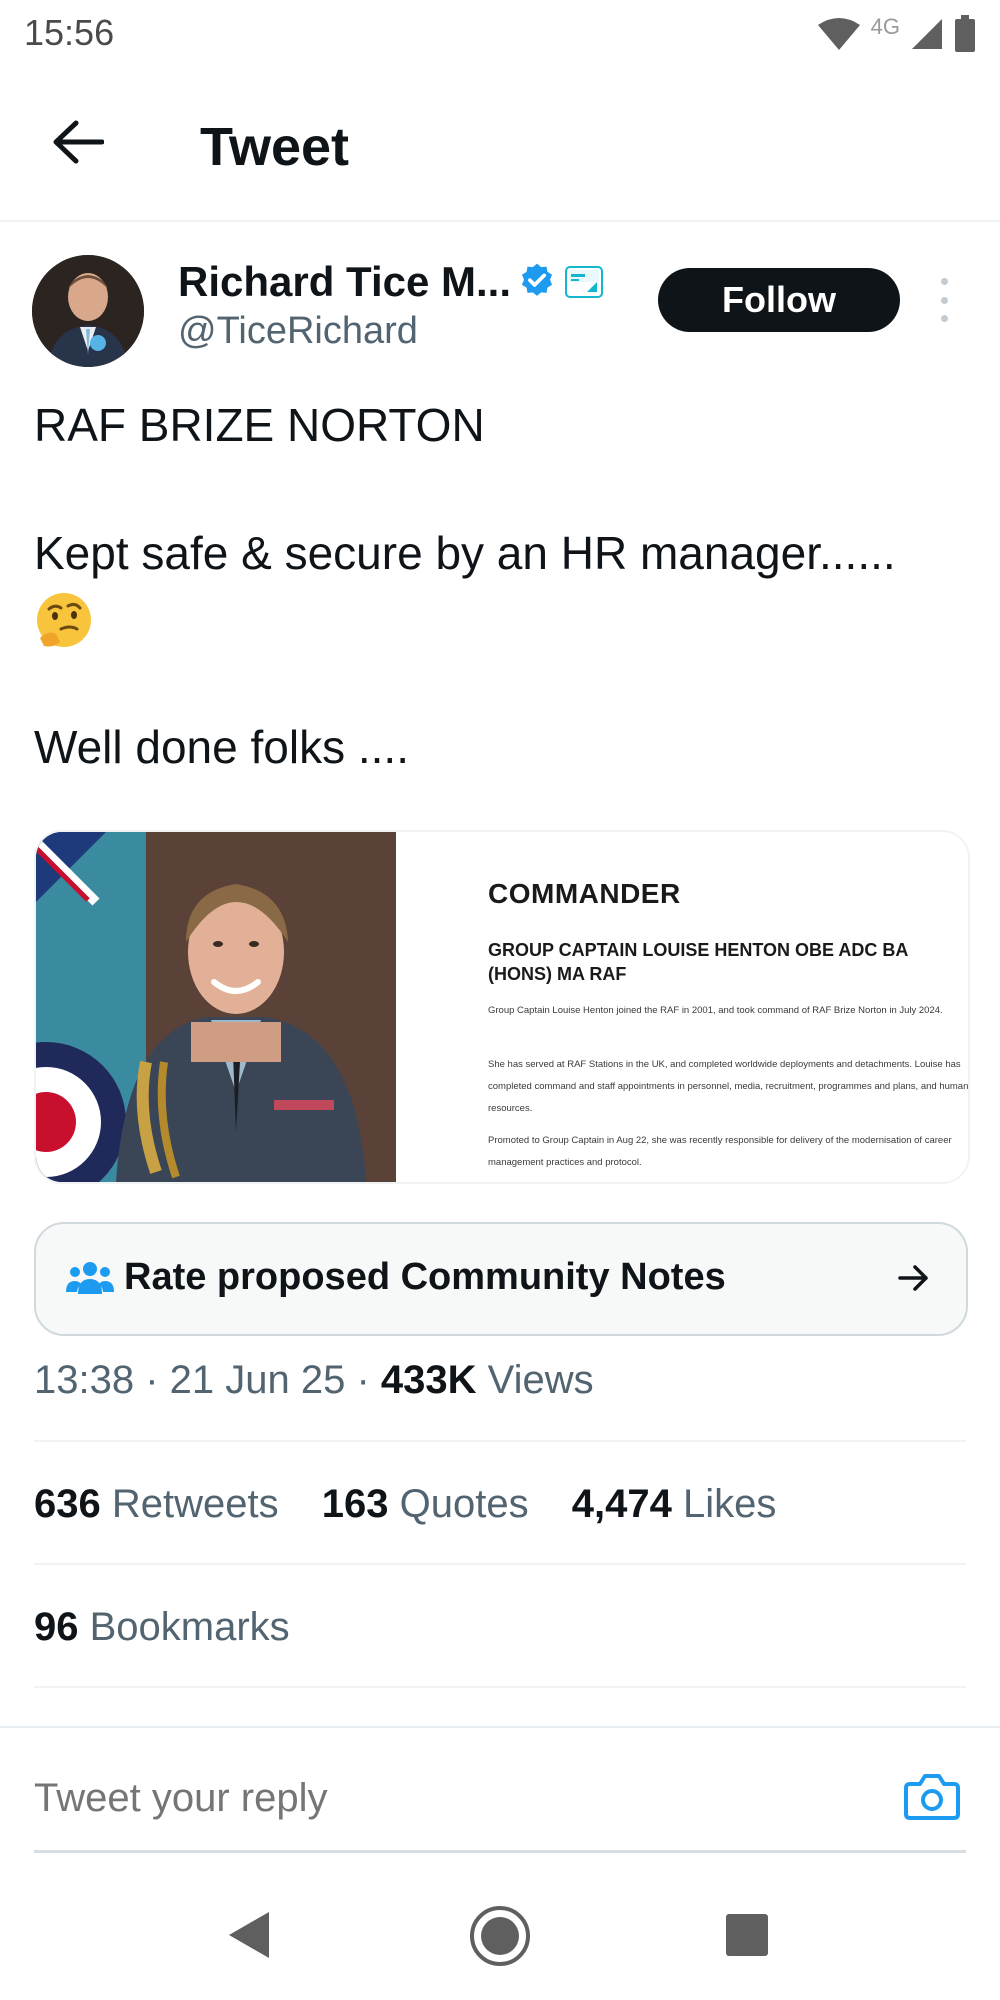 Image resolution: width=1000 pixels, height=2000 pixels. I want to click on views-count: 433K, so click(428, 1380).